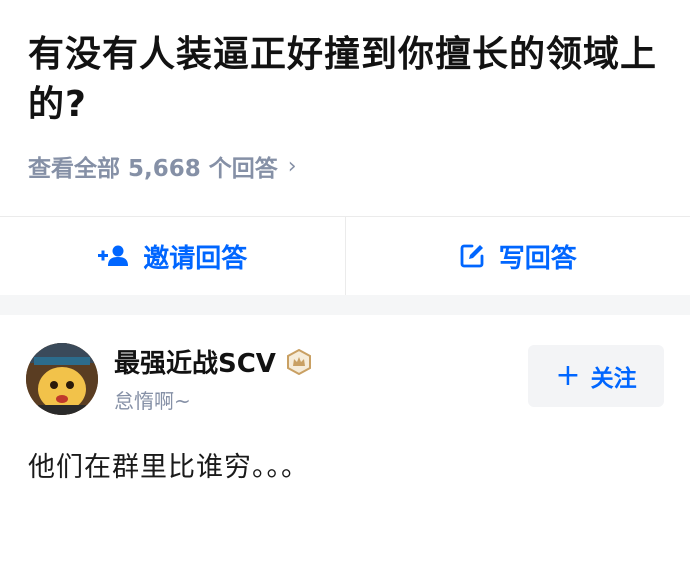  I want to click on follow-label: 关注, so click(613, 379).